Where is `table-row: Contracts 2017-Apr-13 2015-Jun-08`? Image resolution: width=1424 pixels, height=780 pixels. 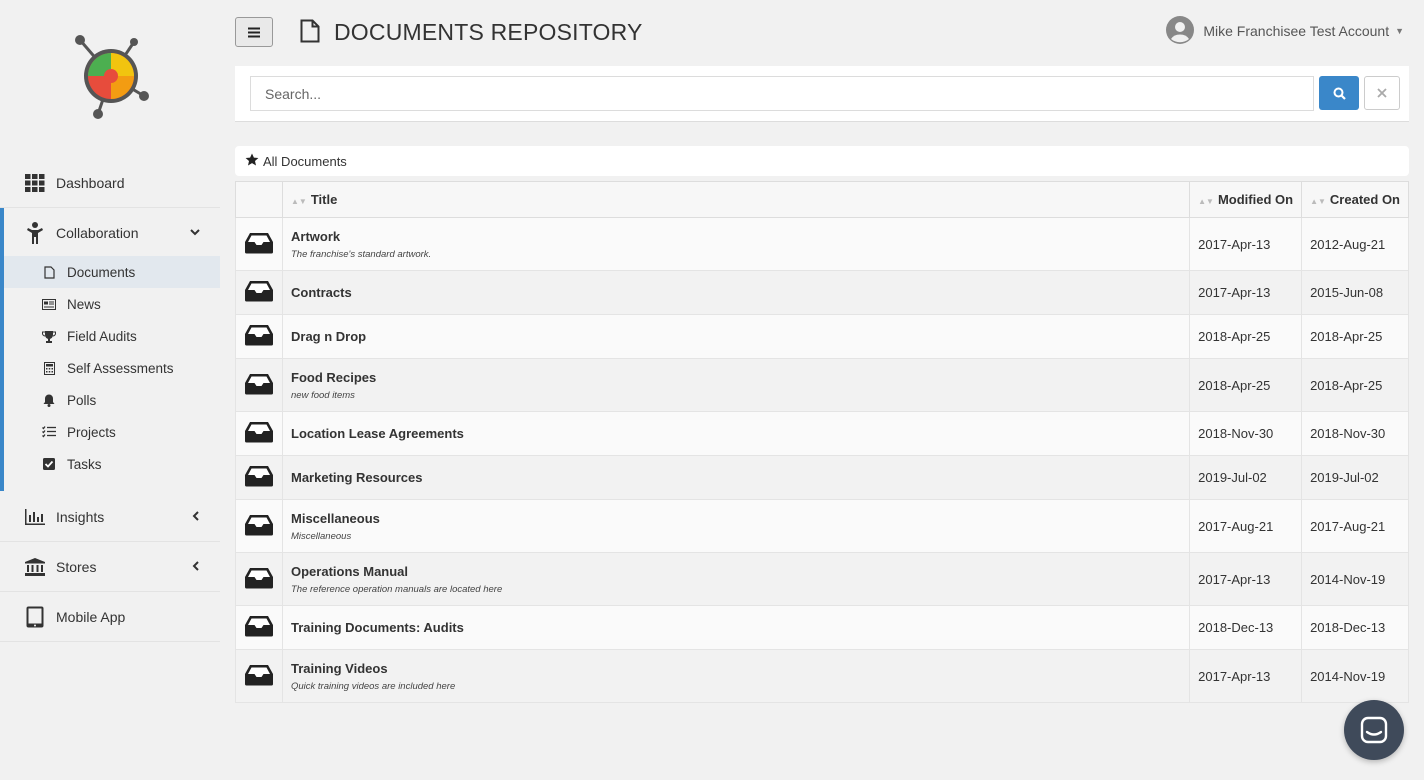
table-row: Contracts 2017-Apr-13 2015-Jun-08 is located at coordinates (822, 292).